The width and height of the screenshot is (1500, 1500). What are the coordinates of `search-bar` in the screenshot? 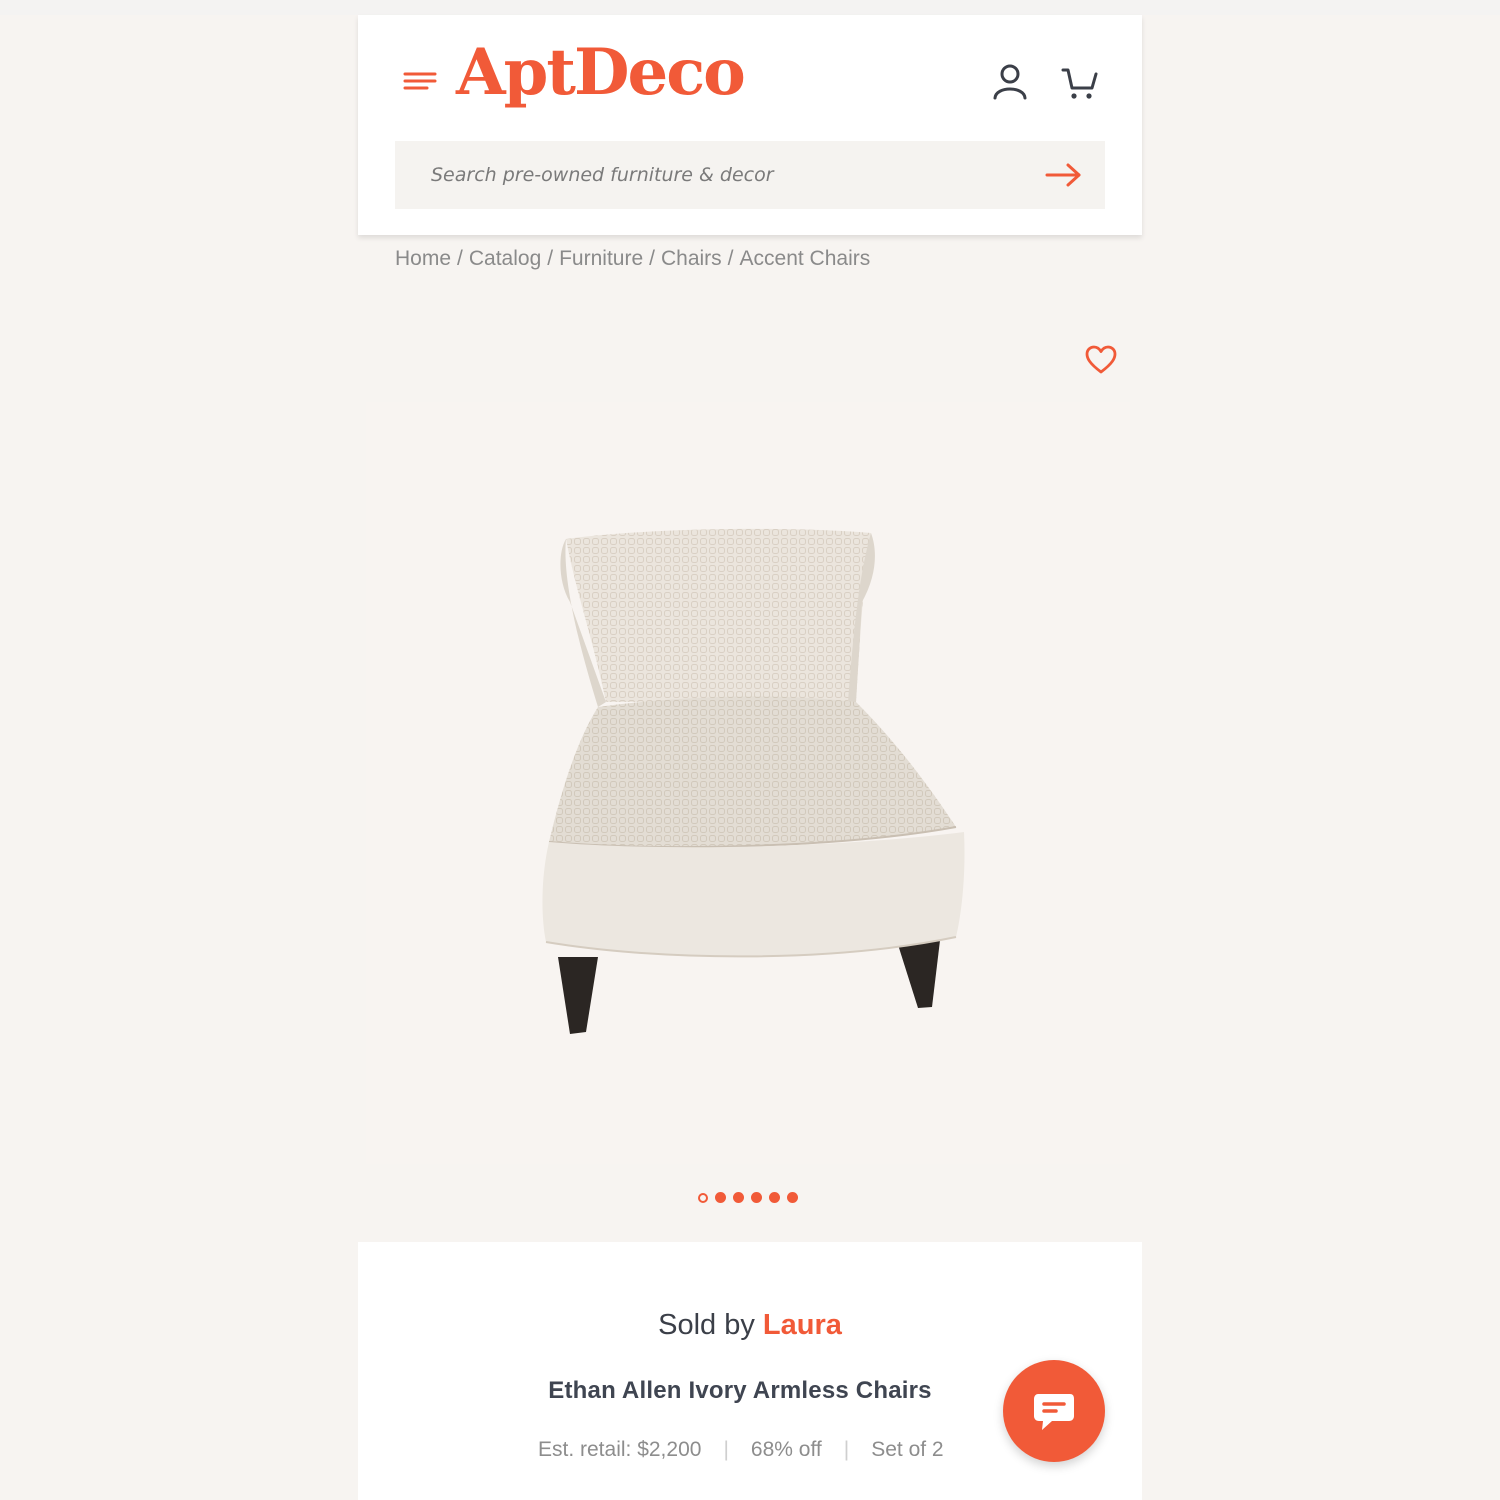 It's located at (750, 175).